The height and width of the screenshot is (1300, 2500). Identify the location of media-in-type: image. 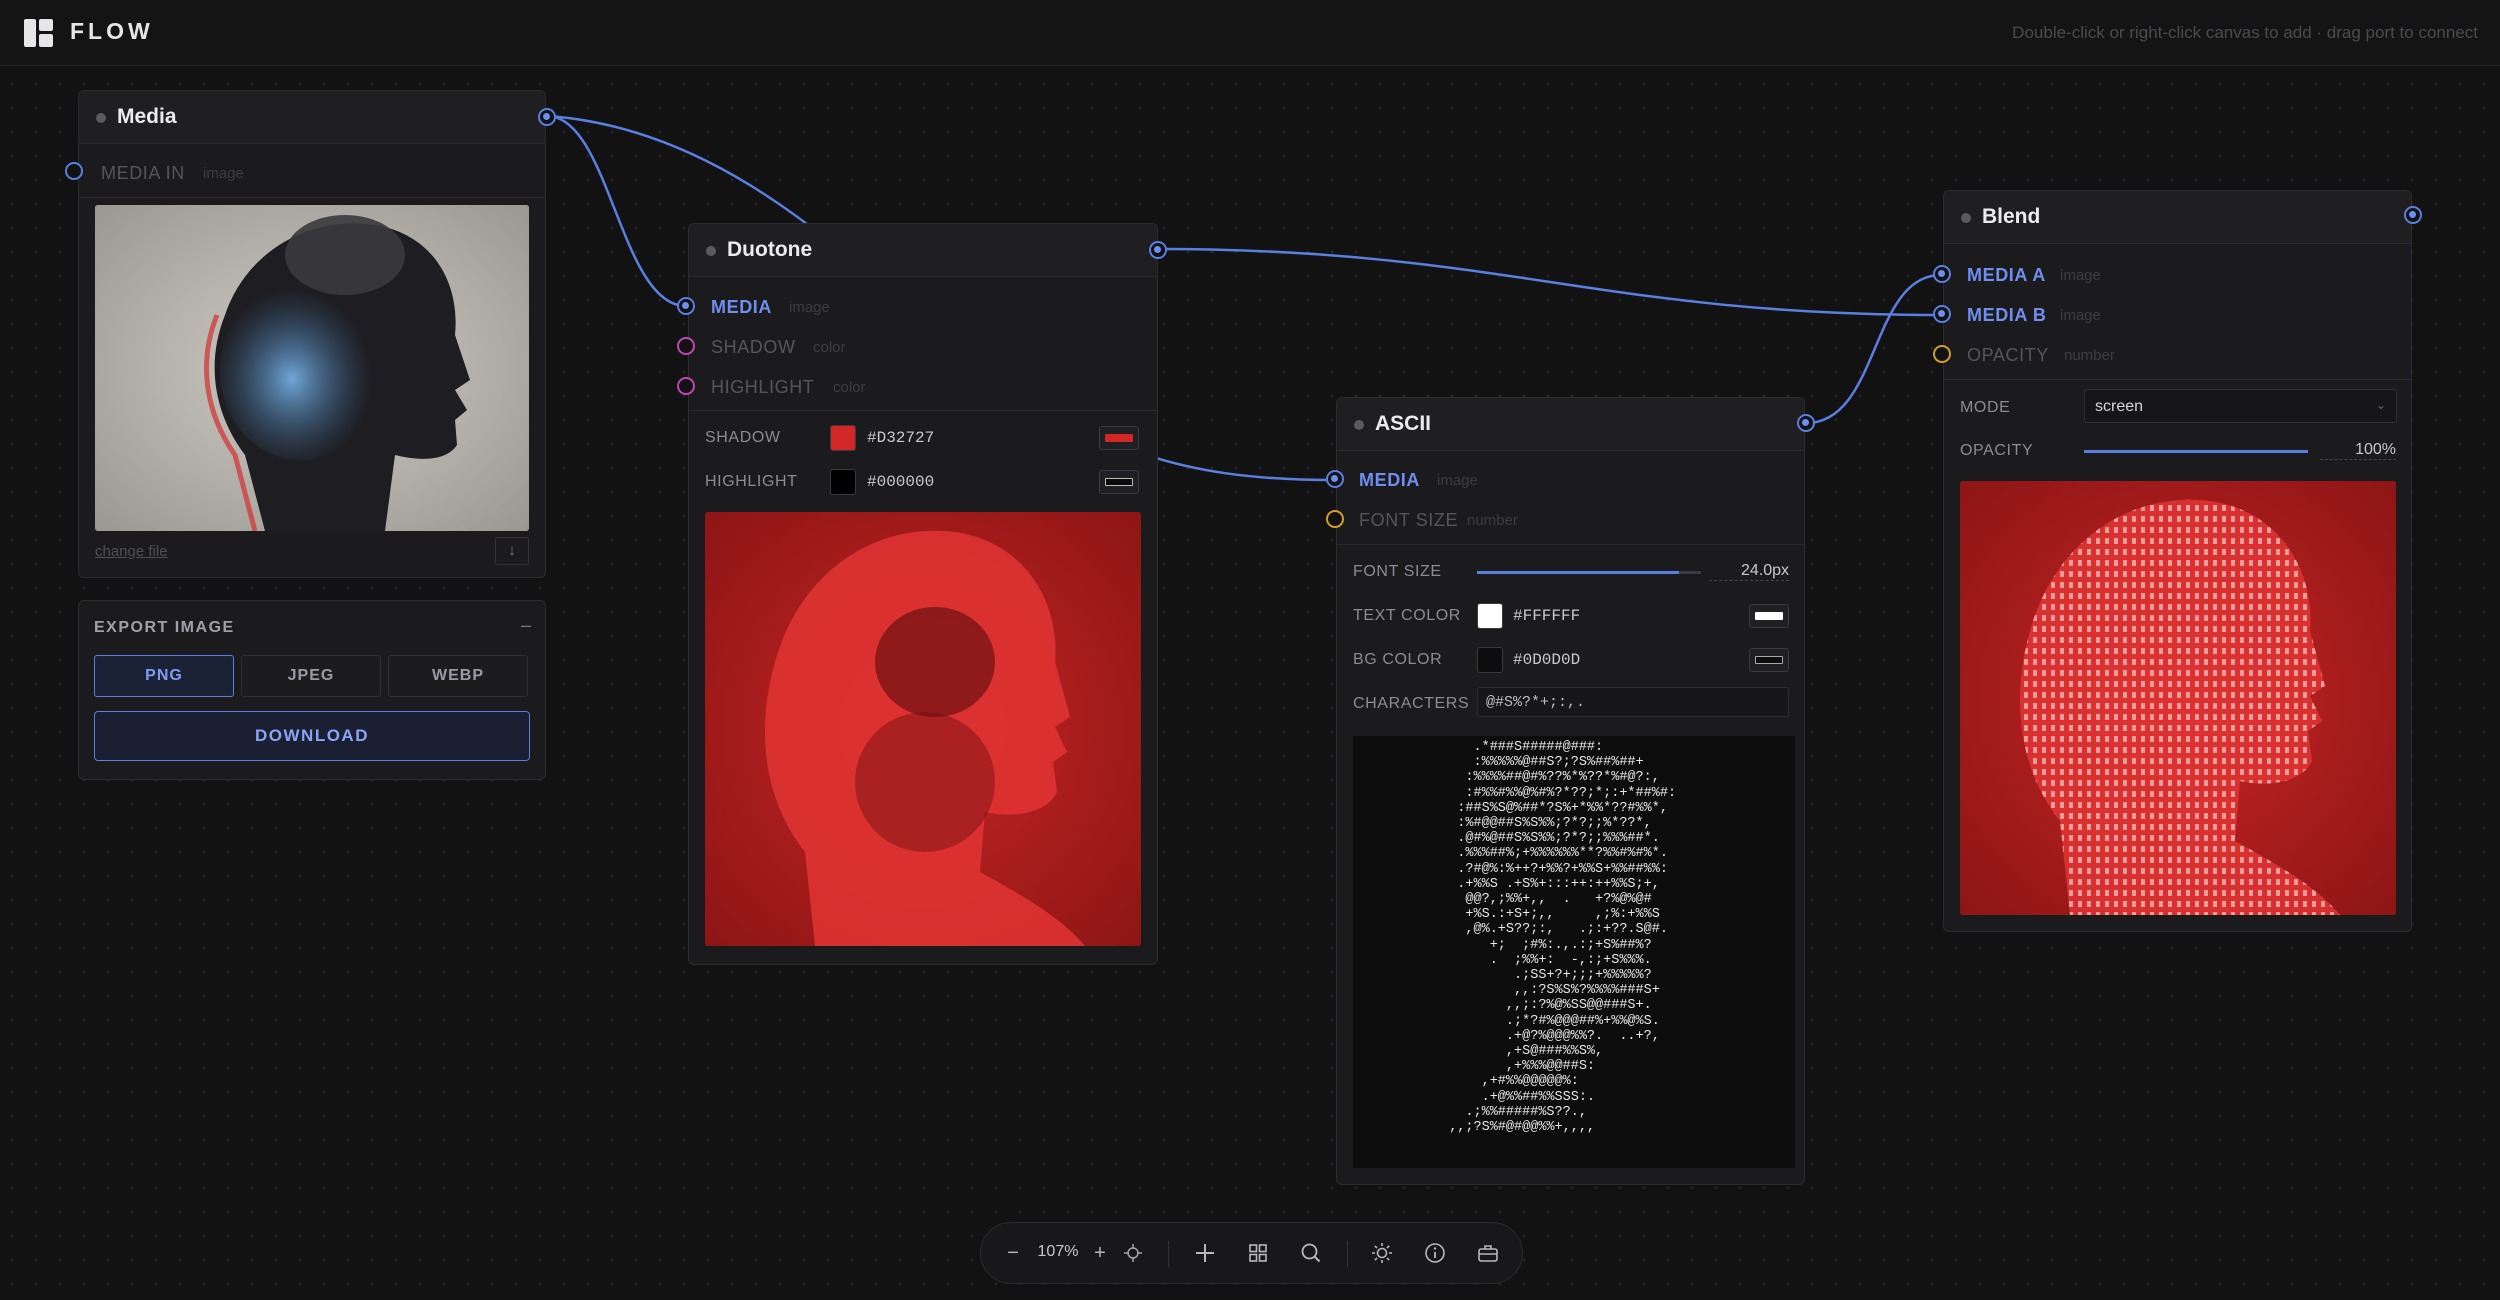
(223, 173).